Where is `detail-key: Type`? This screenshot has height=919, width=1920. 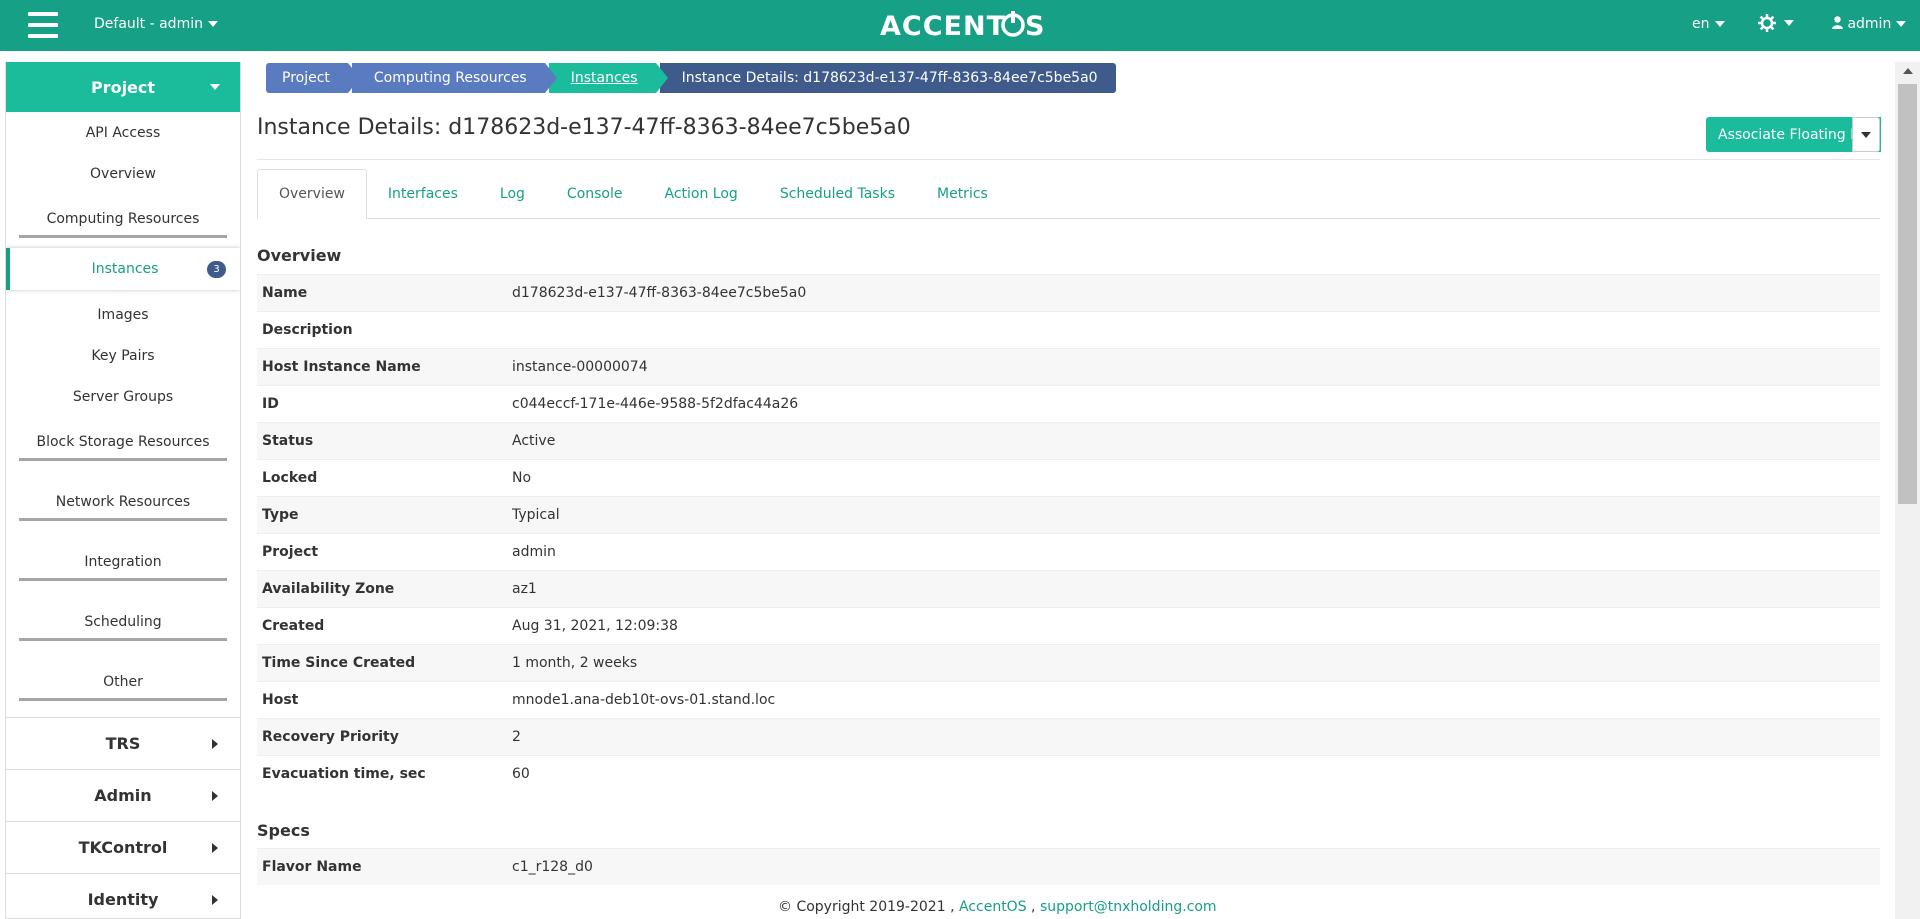 detail-key: Type is located at coordinates (280, 515).